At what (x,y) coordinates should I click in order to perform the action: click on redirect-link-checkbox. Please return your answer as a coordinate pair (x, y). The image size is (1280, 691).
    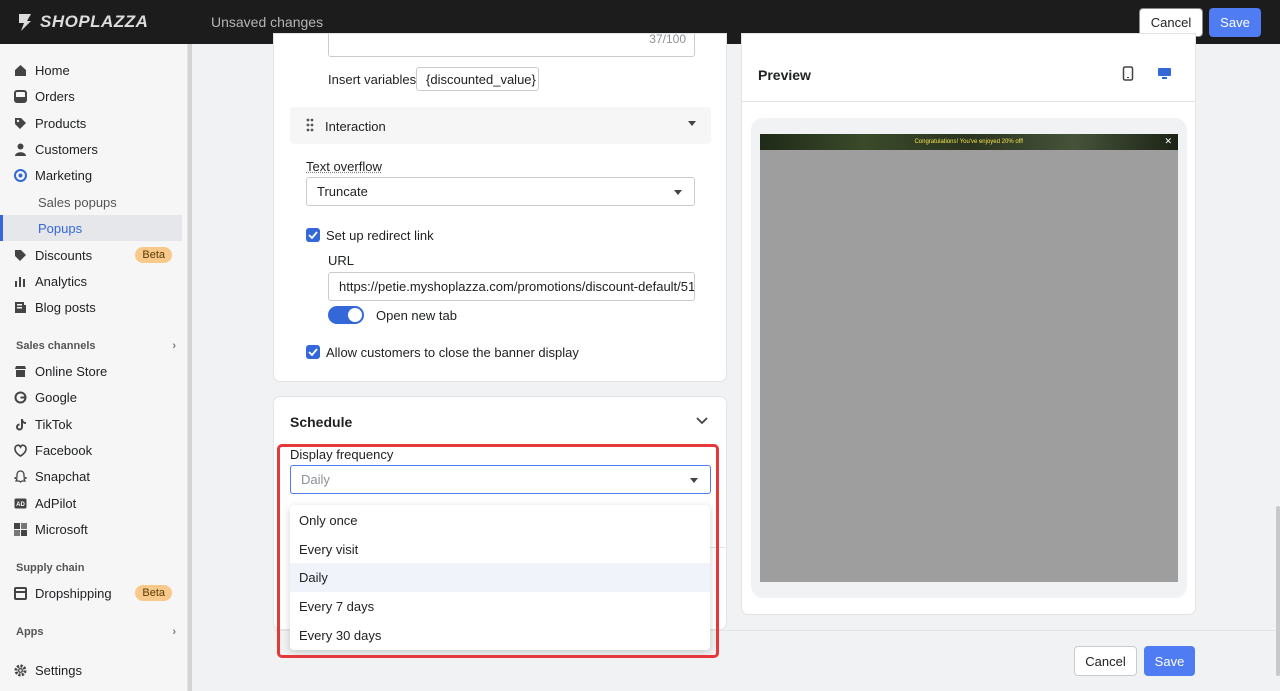
    Looking at the image, I should click on (313, 235).